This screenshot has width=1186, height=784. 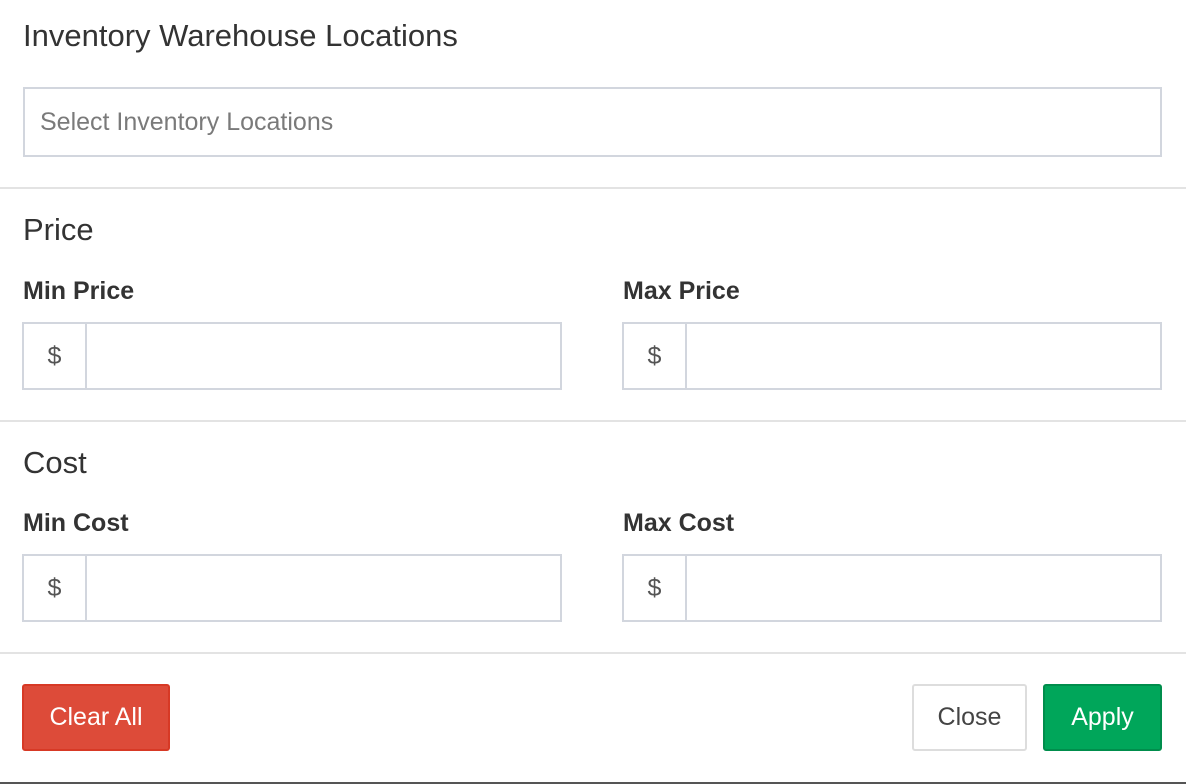 What do you see at coordinates (58, 229) in the screenshot?
I see `price-section-title: Price` at bounding box center [58, 229].